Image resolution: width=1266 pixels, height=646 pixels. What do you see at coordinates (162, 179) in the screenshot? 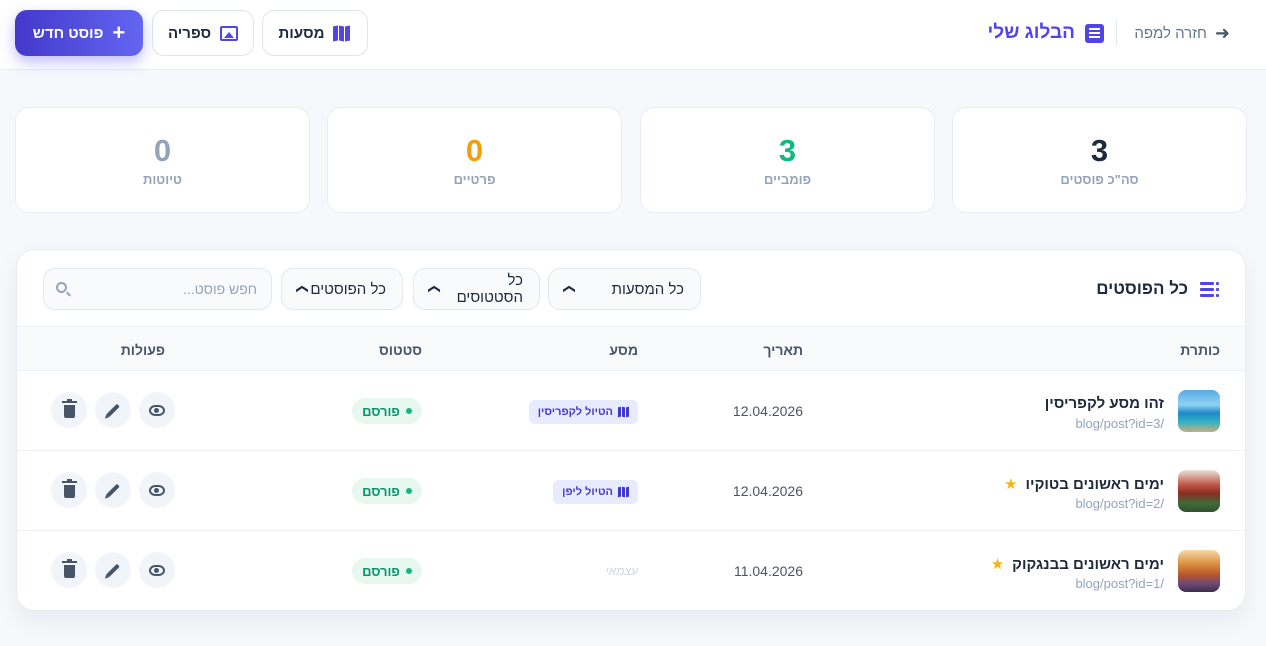
I see `stat-label: טיוטות` at bounding box center [162, 179].